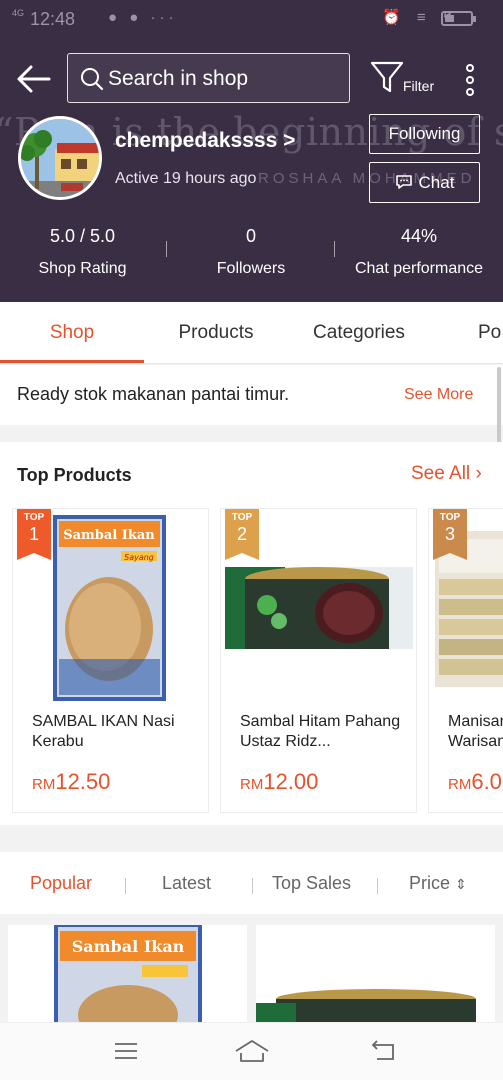 This screenshot has height=1080, width=503. What do you see at coordinates (403, 182) in the screenshot?
I see `chat-bubble-icon` at bounding box center [403, 182].